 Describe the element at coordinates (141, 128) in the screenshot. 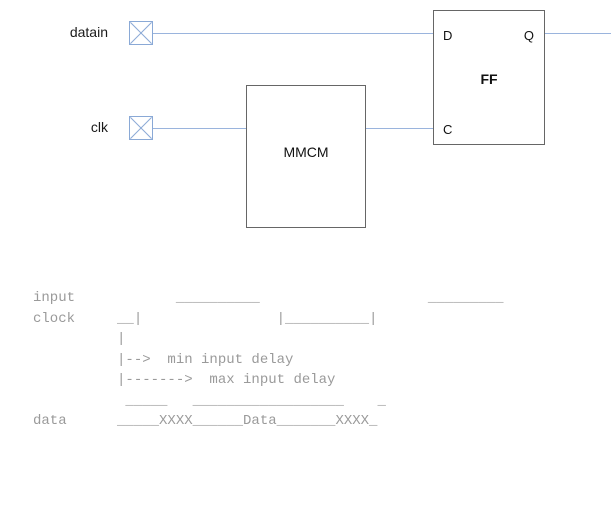

I see `input-port-icon-clk` at that location.